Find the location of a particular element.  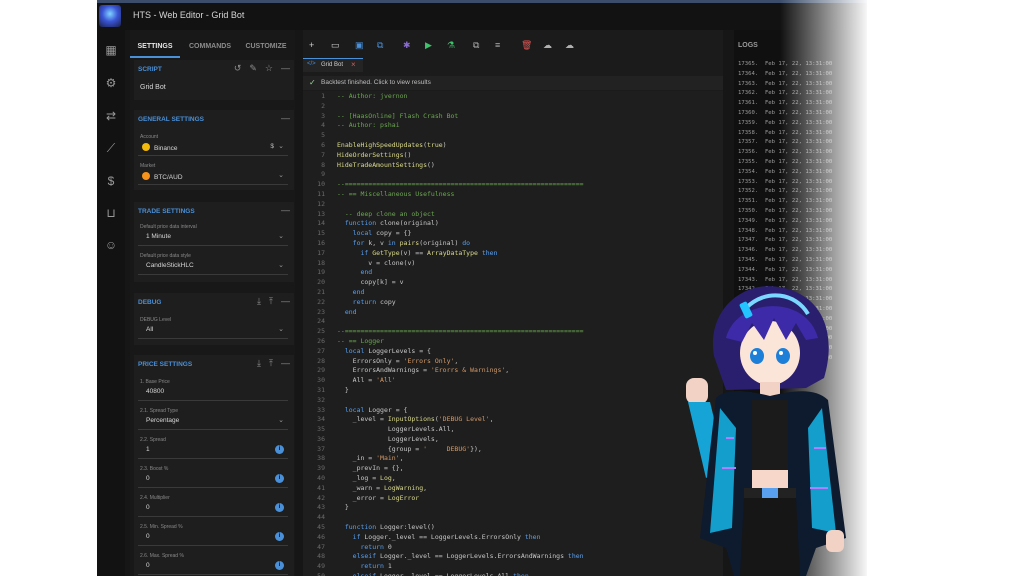

multiplier-input: 0 i is located at coordinates (213, 508).